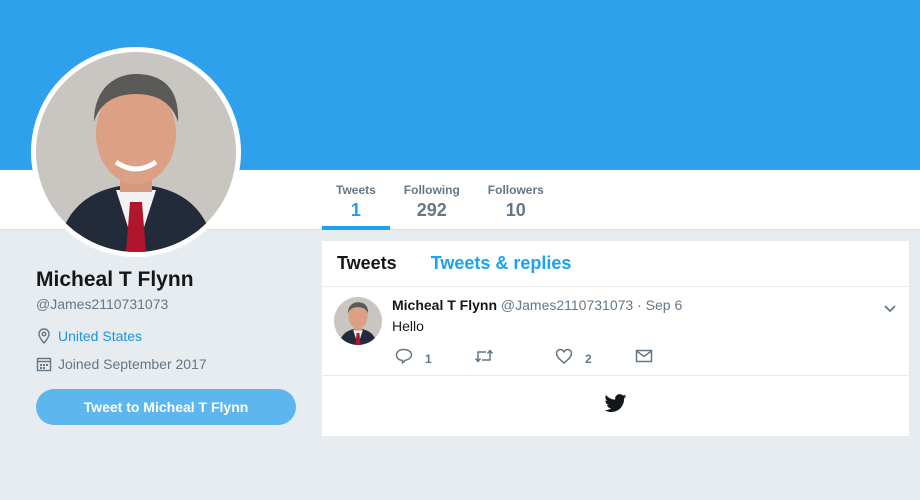 Image resolution: width=920 pixels, height=500 pixels. What do you see at coordinates (132, 364) in the screenshot?
I see `joined-text: Joined September 2017` at bounding box center [132, 364].